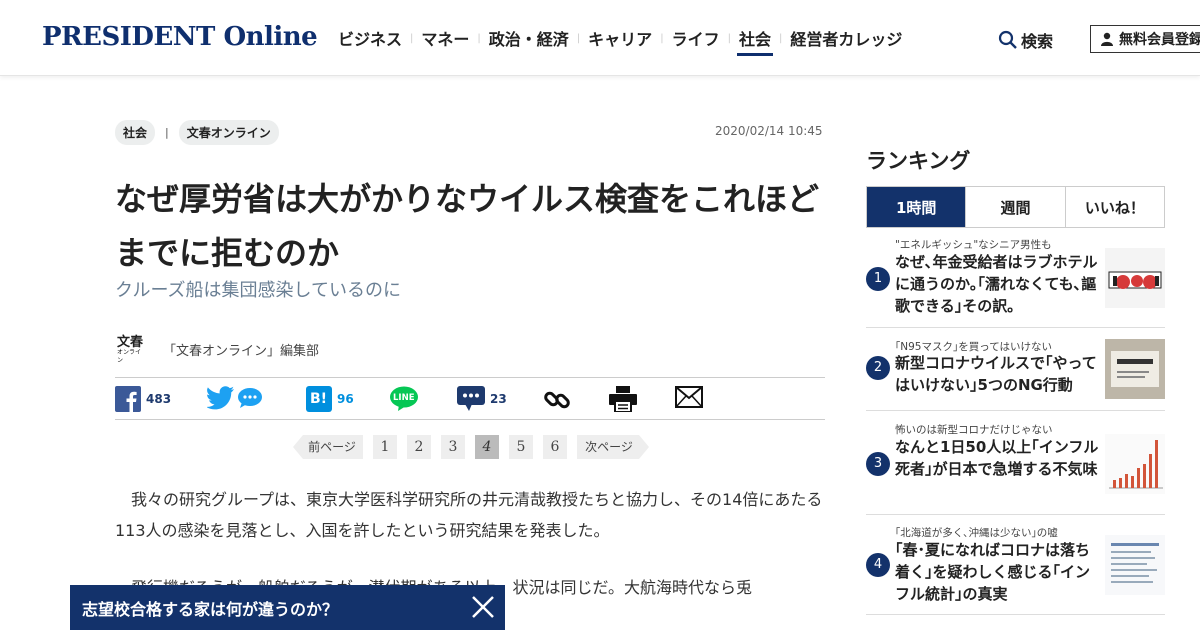 The image size is (1200, 630). What do you see at coordinates (467, 226) in the screenshot?
I see `article-title: なぜ厚労省は大がかりなウイルス検査をこれほどまでに拒むのか` at bounding box center [467, 226].